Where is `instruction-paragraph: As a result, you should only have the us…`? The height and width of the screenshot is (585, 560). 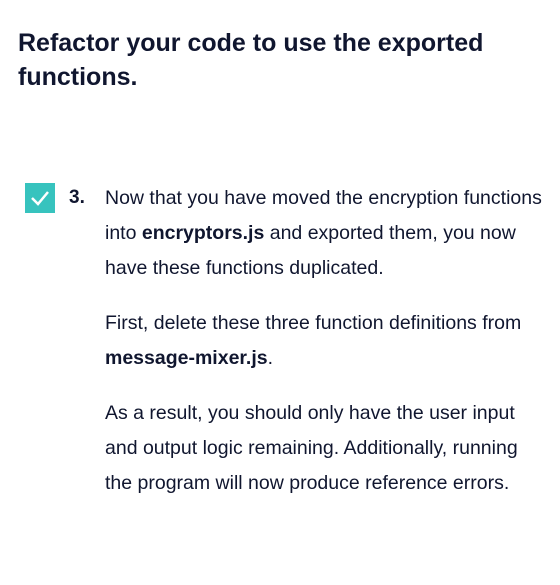 instruction-paragraph: As a result, you should only have the us… is located at coordinates (325, 448).